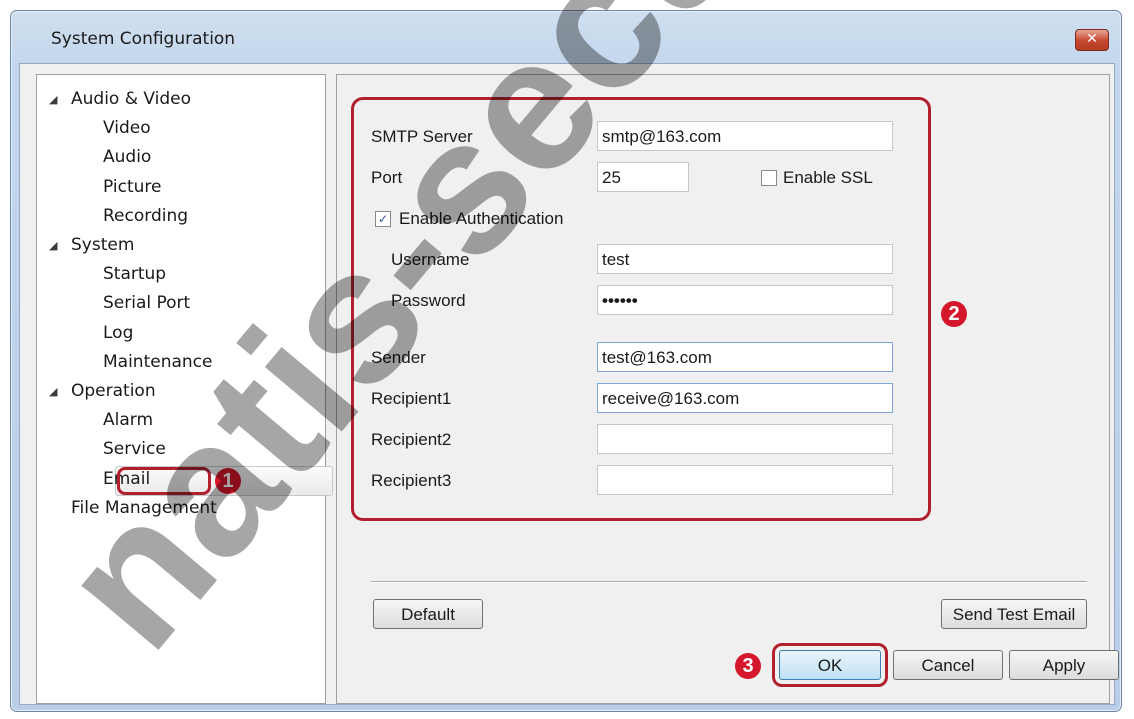  Describe the element at coordinates (143, 39) in the screenshot. I see `window-title: System Configuration` at that location.